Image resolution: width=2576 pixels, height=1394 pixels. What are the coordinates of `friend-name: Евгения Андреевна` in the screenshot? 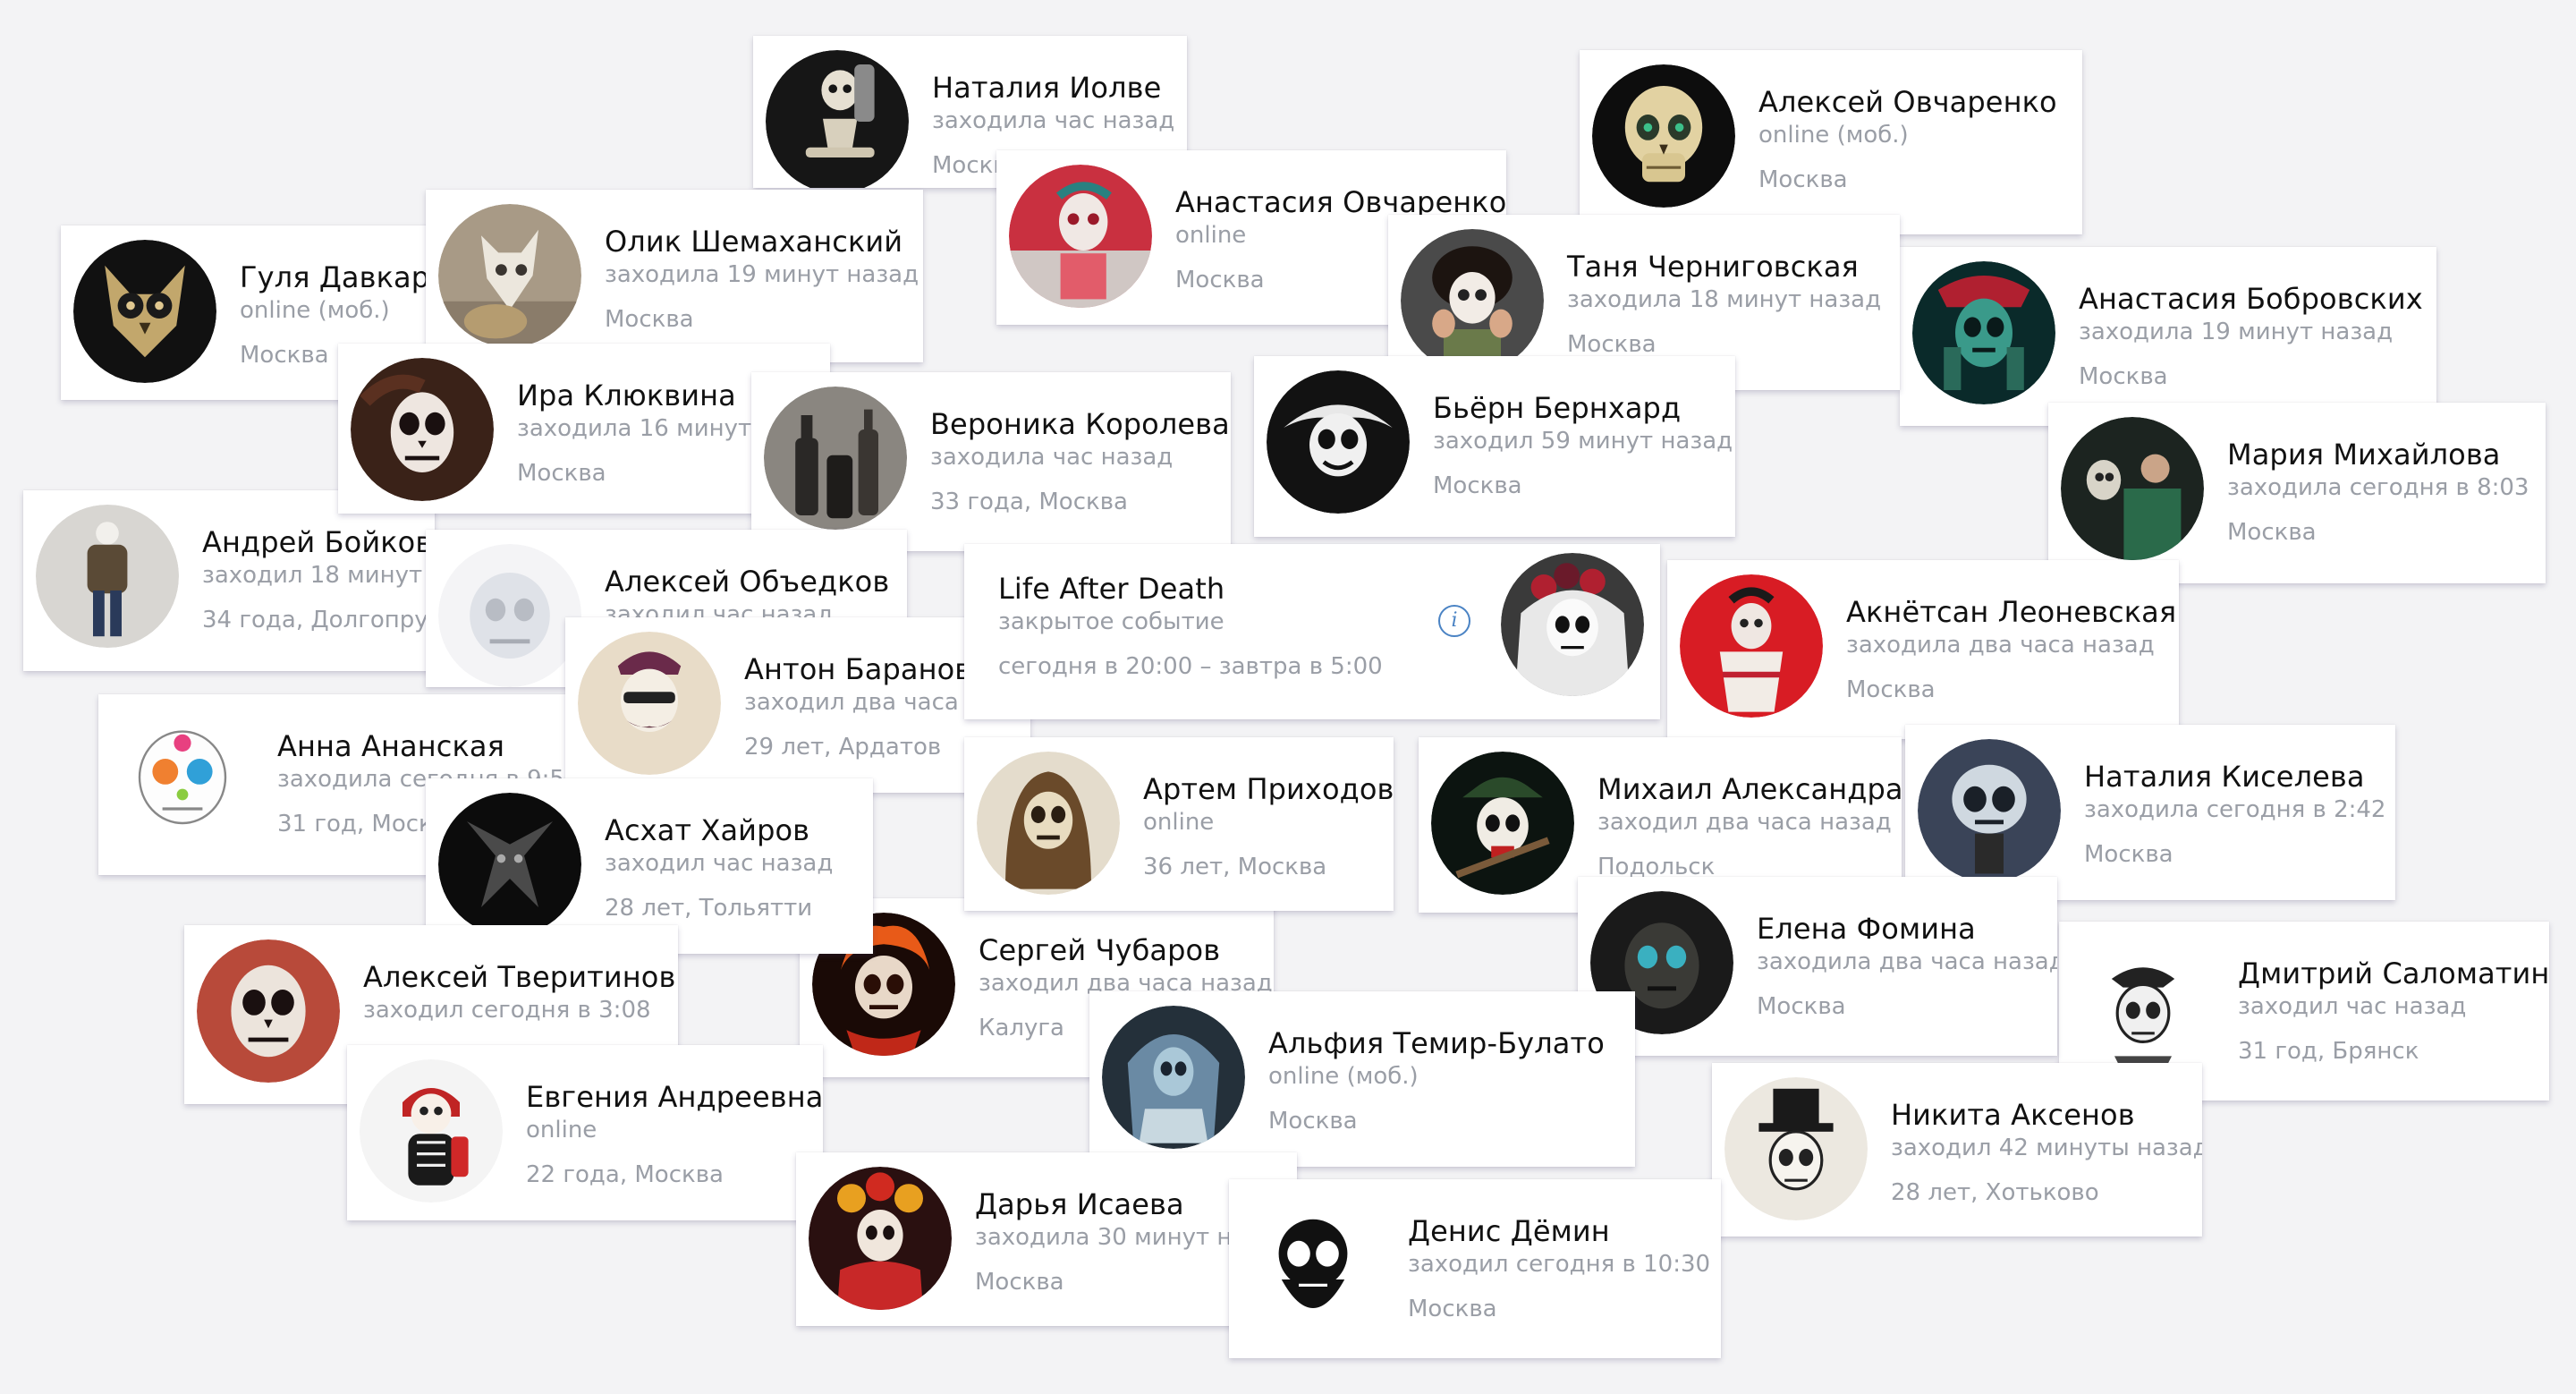 It's located at (674, 1097).